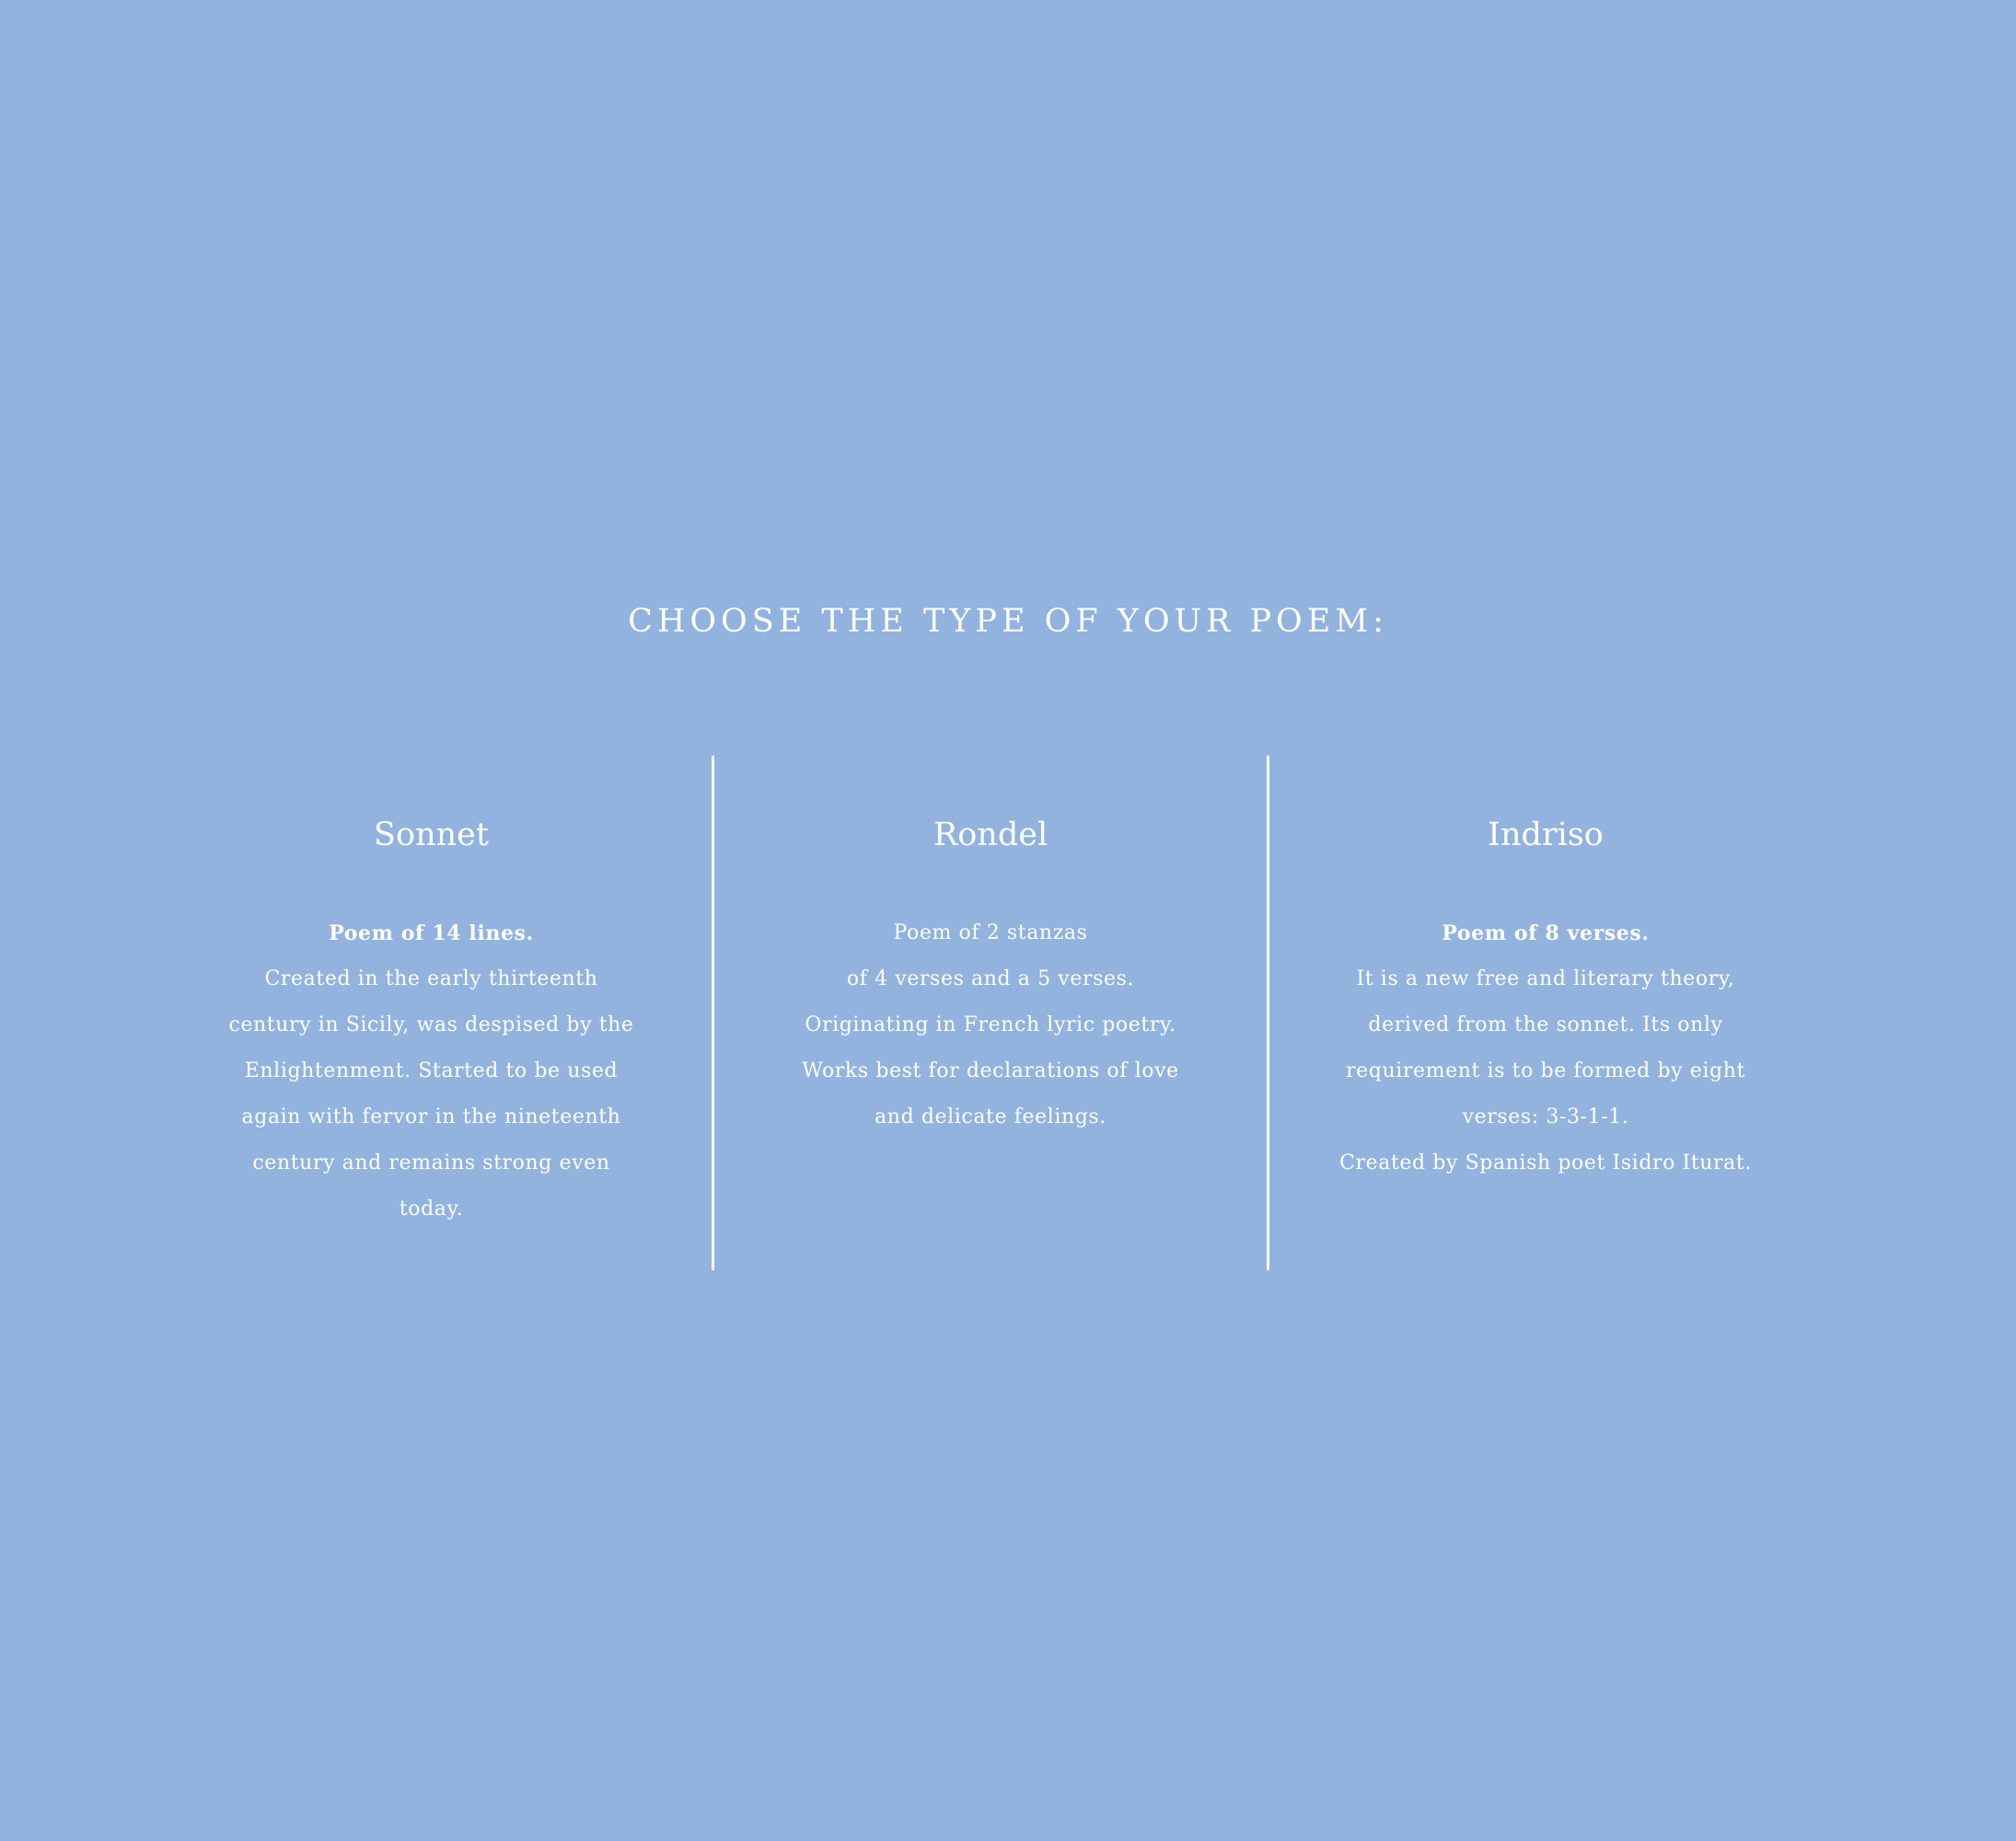 The height and width of the screenshot is (1841, 2016). What do you see at coordinates (431, 834) in the screenshot?
I see `option-title: Sonnet` at bounding box center [431, 834].